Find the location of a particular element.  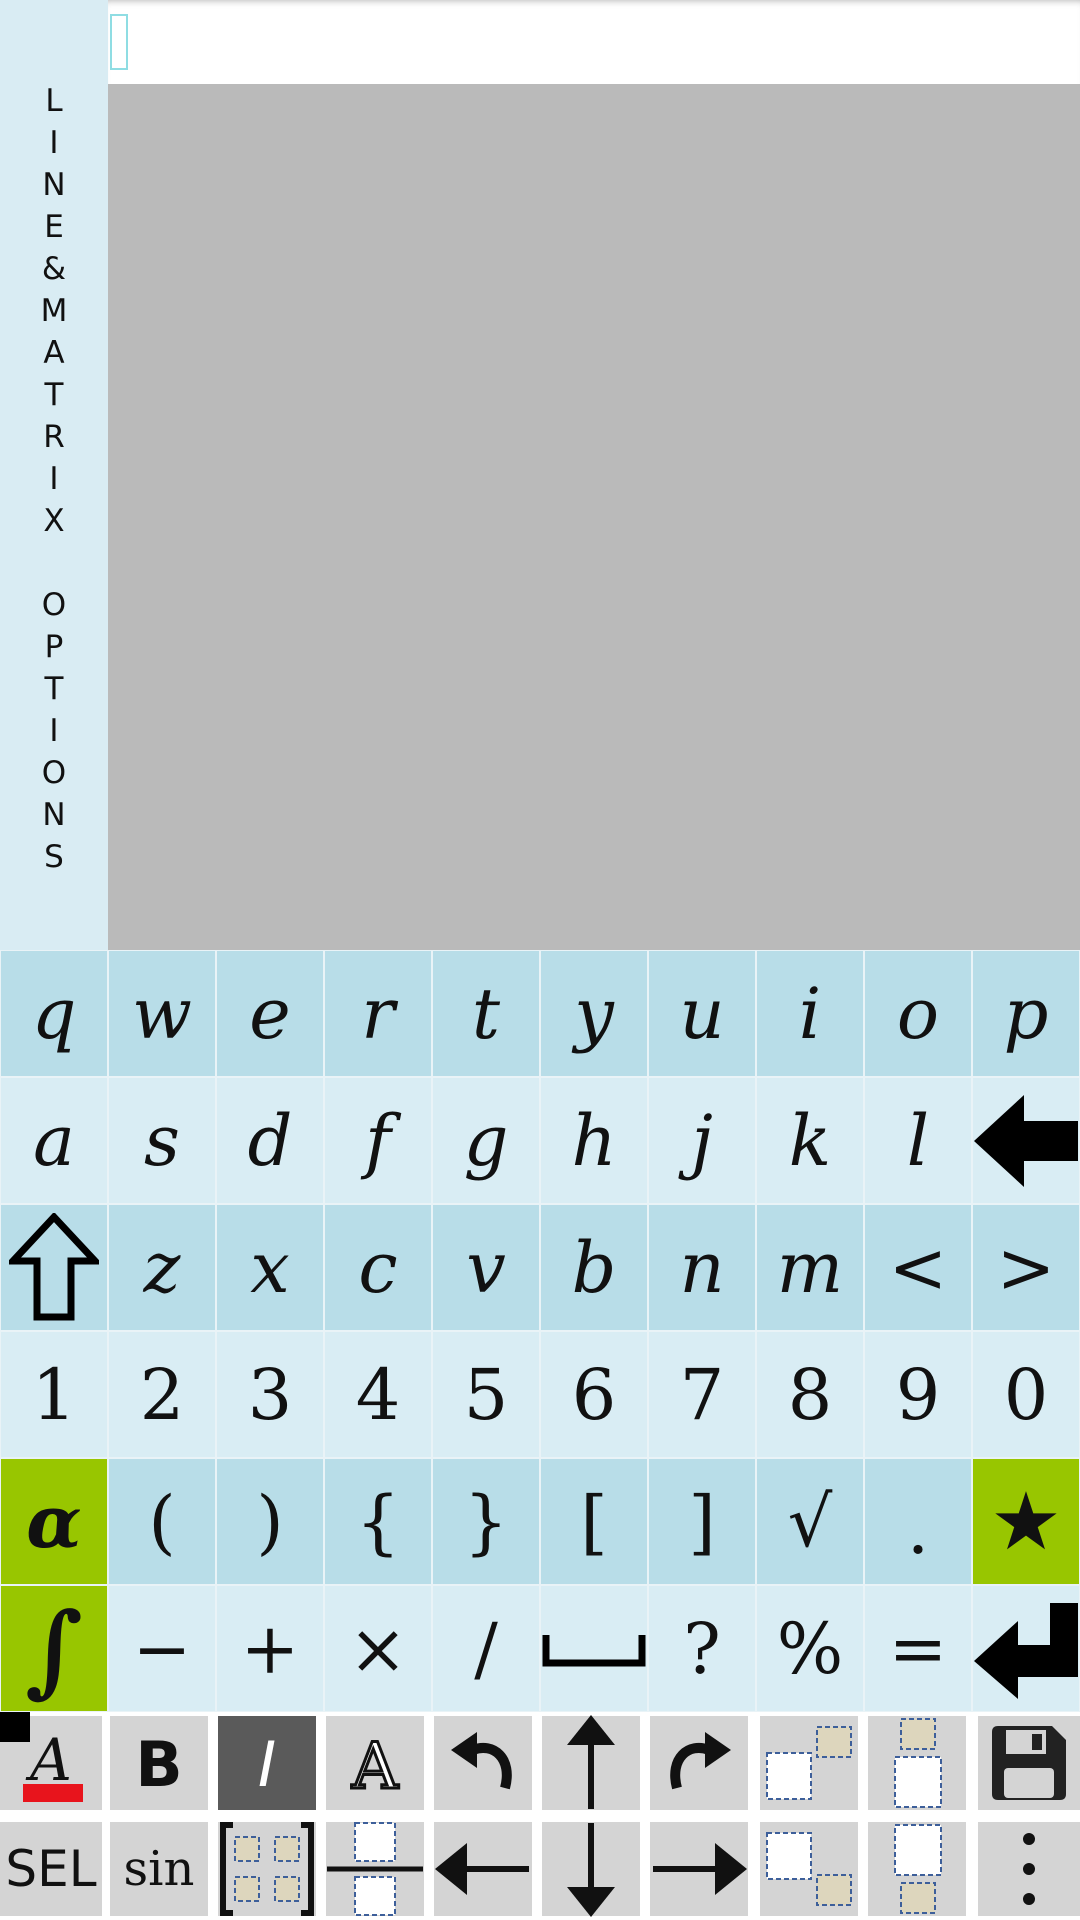

key-c: c is located at coordinates (378, 1267).